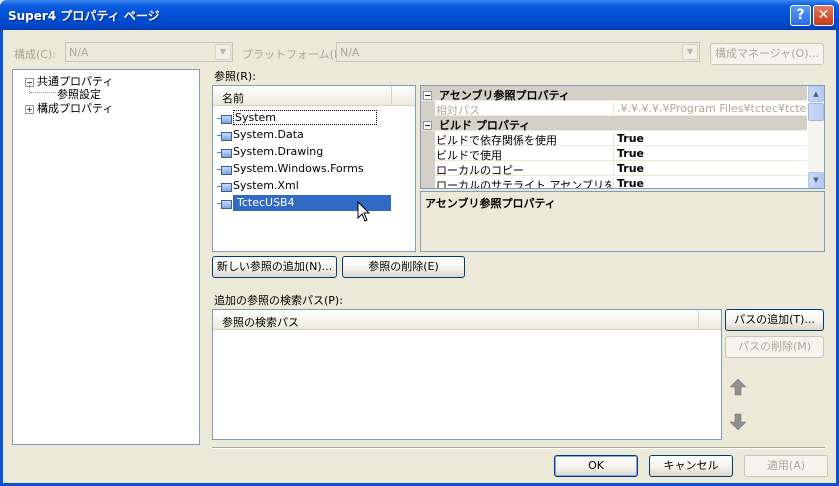 Image resolution: width=839 pixels, height=486 pixels. Describe the element at coordinates (622, 221) in the screenshot. I see `property-description: アセンブリ参照プロパティ` at that location.